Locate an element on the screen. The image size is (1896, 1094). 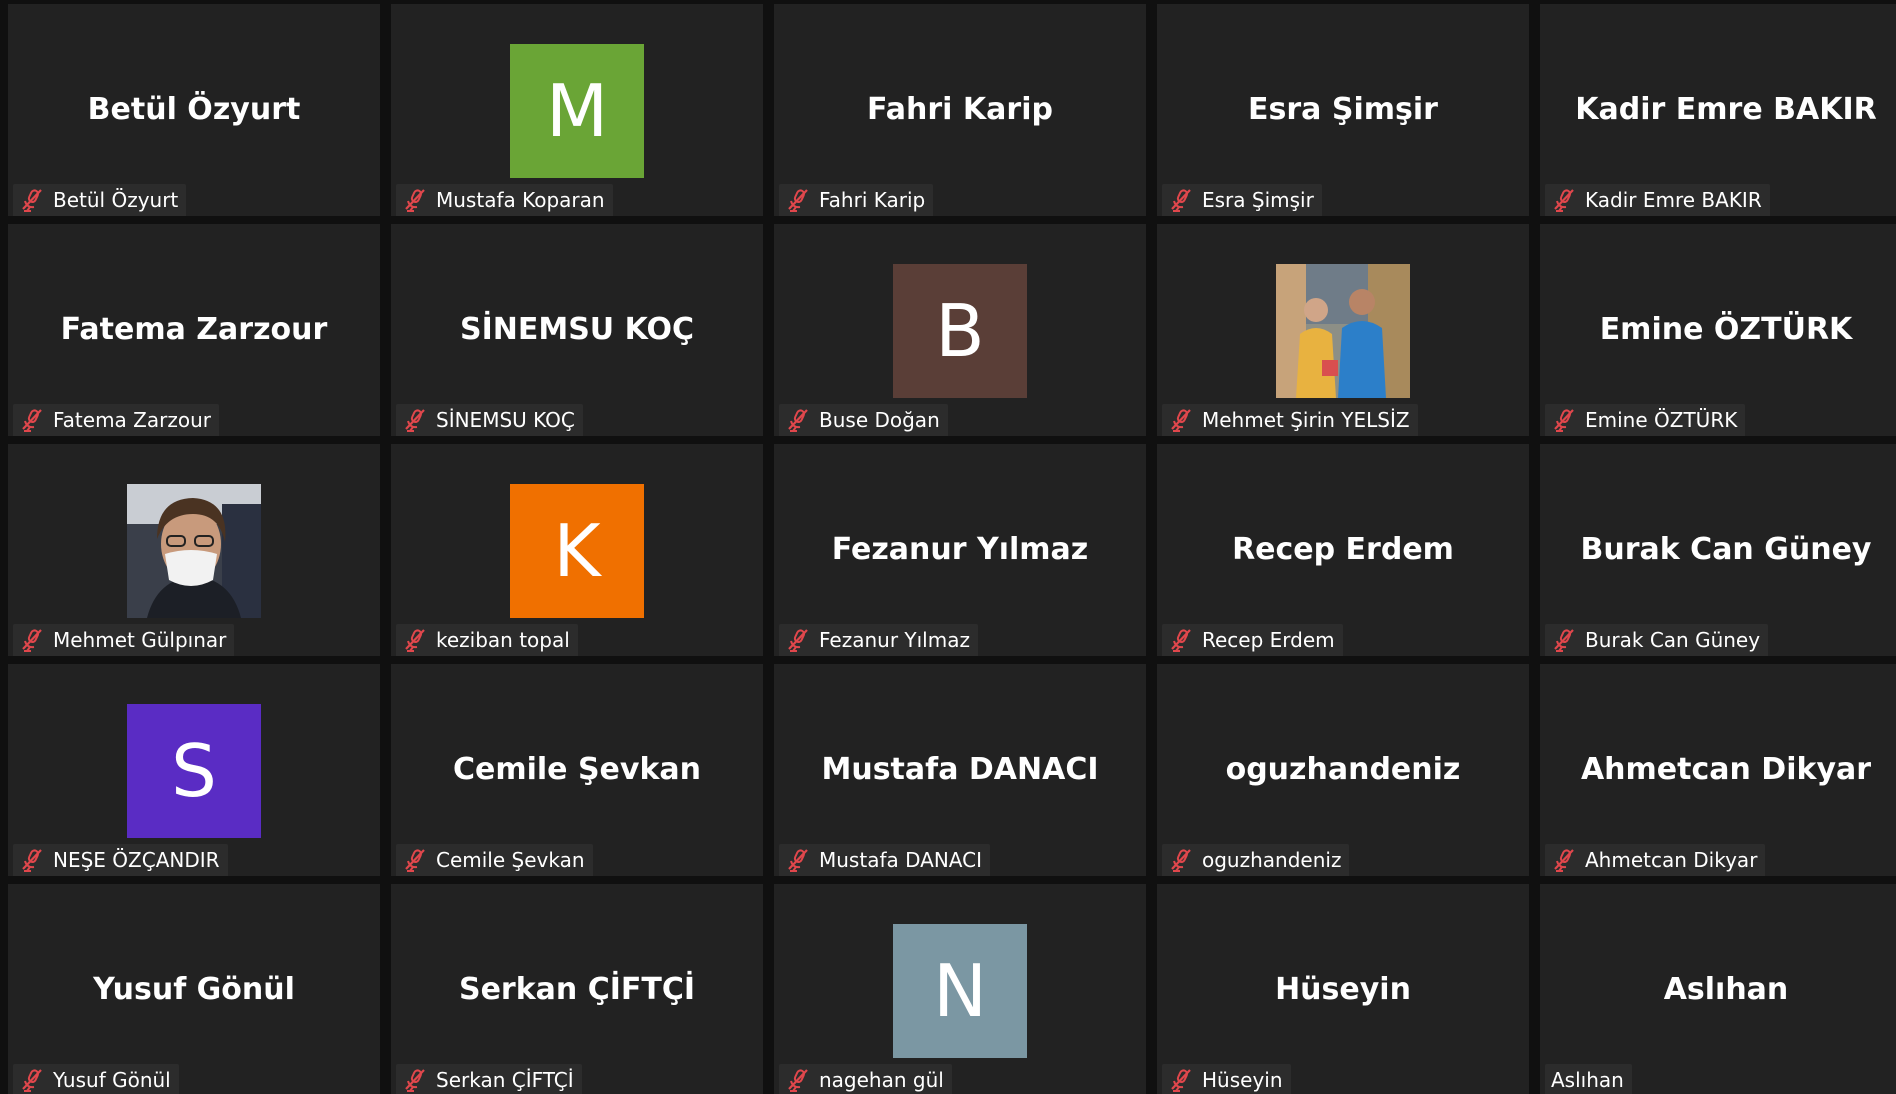
participant-tile: Esra Şimşir Esra Şimşir is located at coordinates (1343, 110).